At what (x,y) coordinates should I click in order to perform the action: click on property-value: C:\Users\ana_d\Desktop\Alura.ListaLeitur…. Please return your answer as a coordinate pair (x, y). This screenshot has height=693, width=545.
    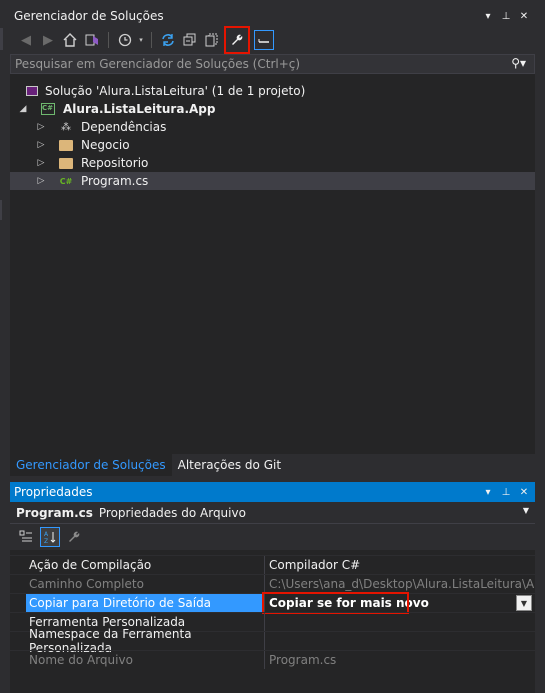
    Looking at the image, I should click on (400, 584).